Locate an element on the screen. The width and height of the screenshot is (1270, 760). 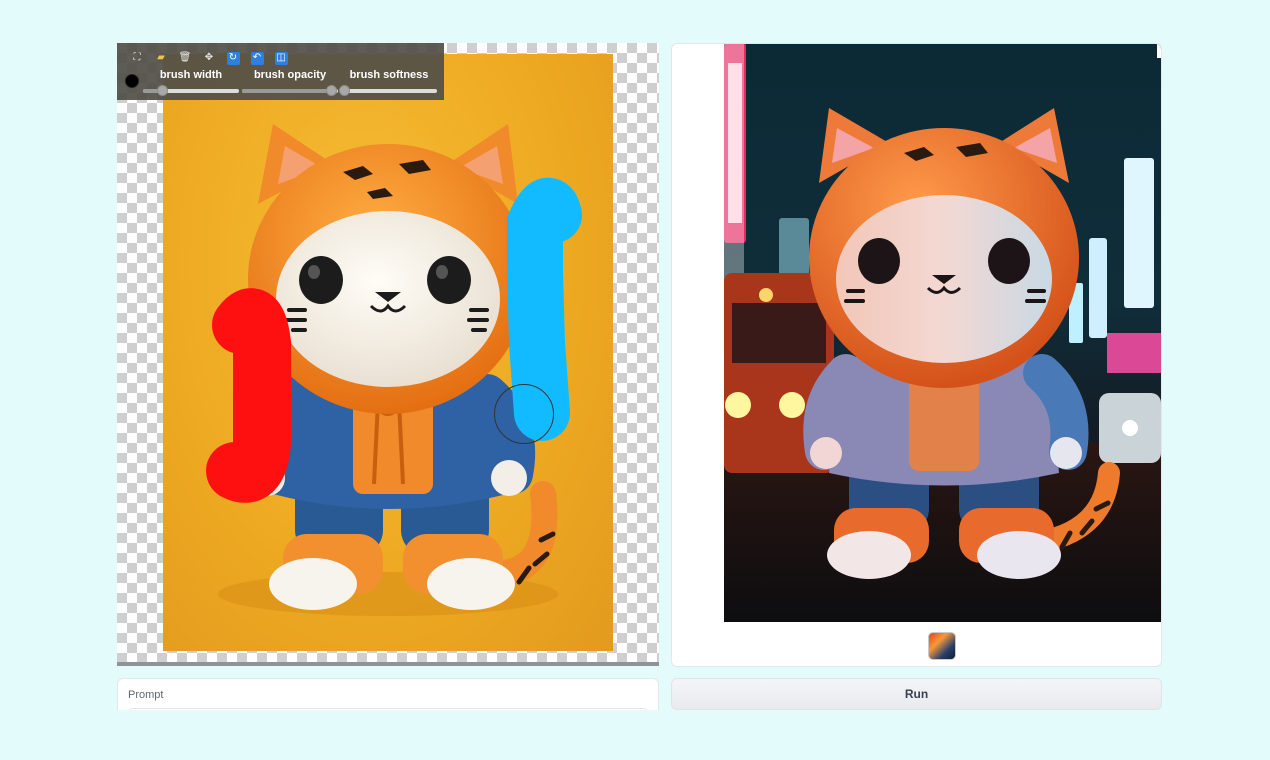
brush-width-thumb is located at coordinates (163, 90).